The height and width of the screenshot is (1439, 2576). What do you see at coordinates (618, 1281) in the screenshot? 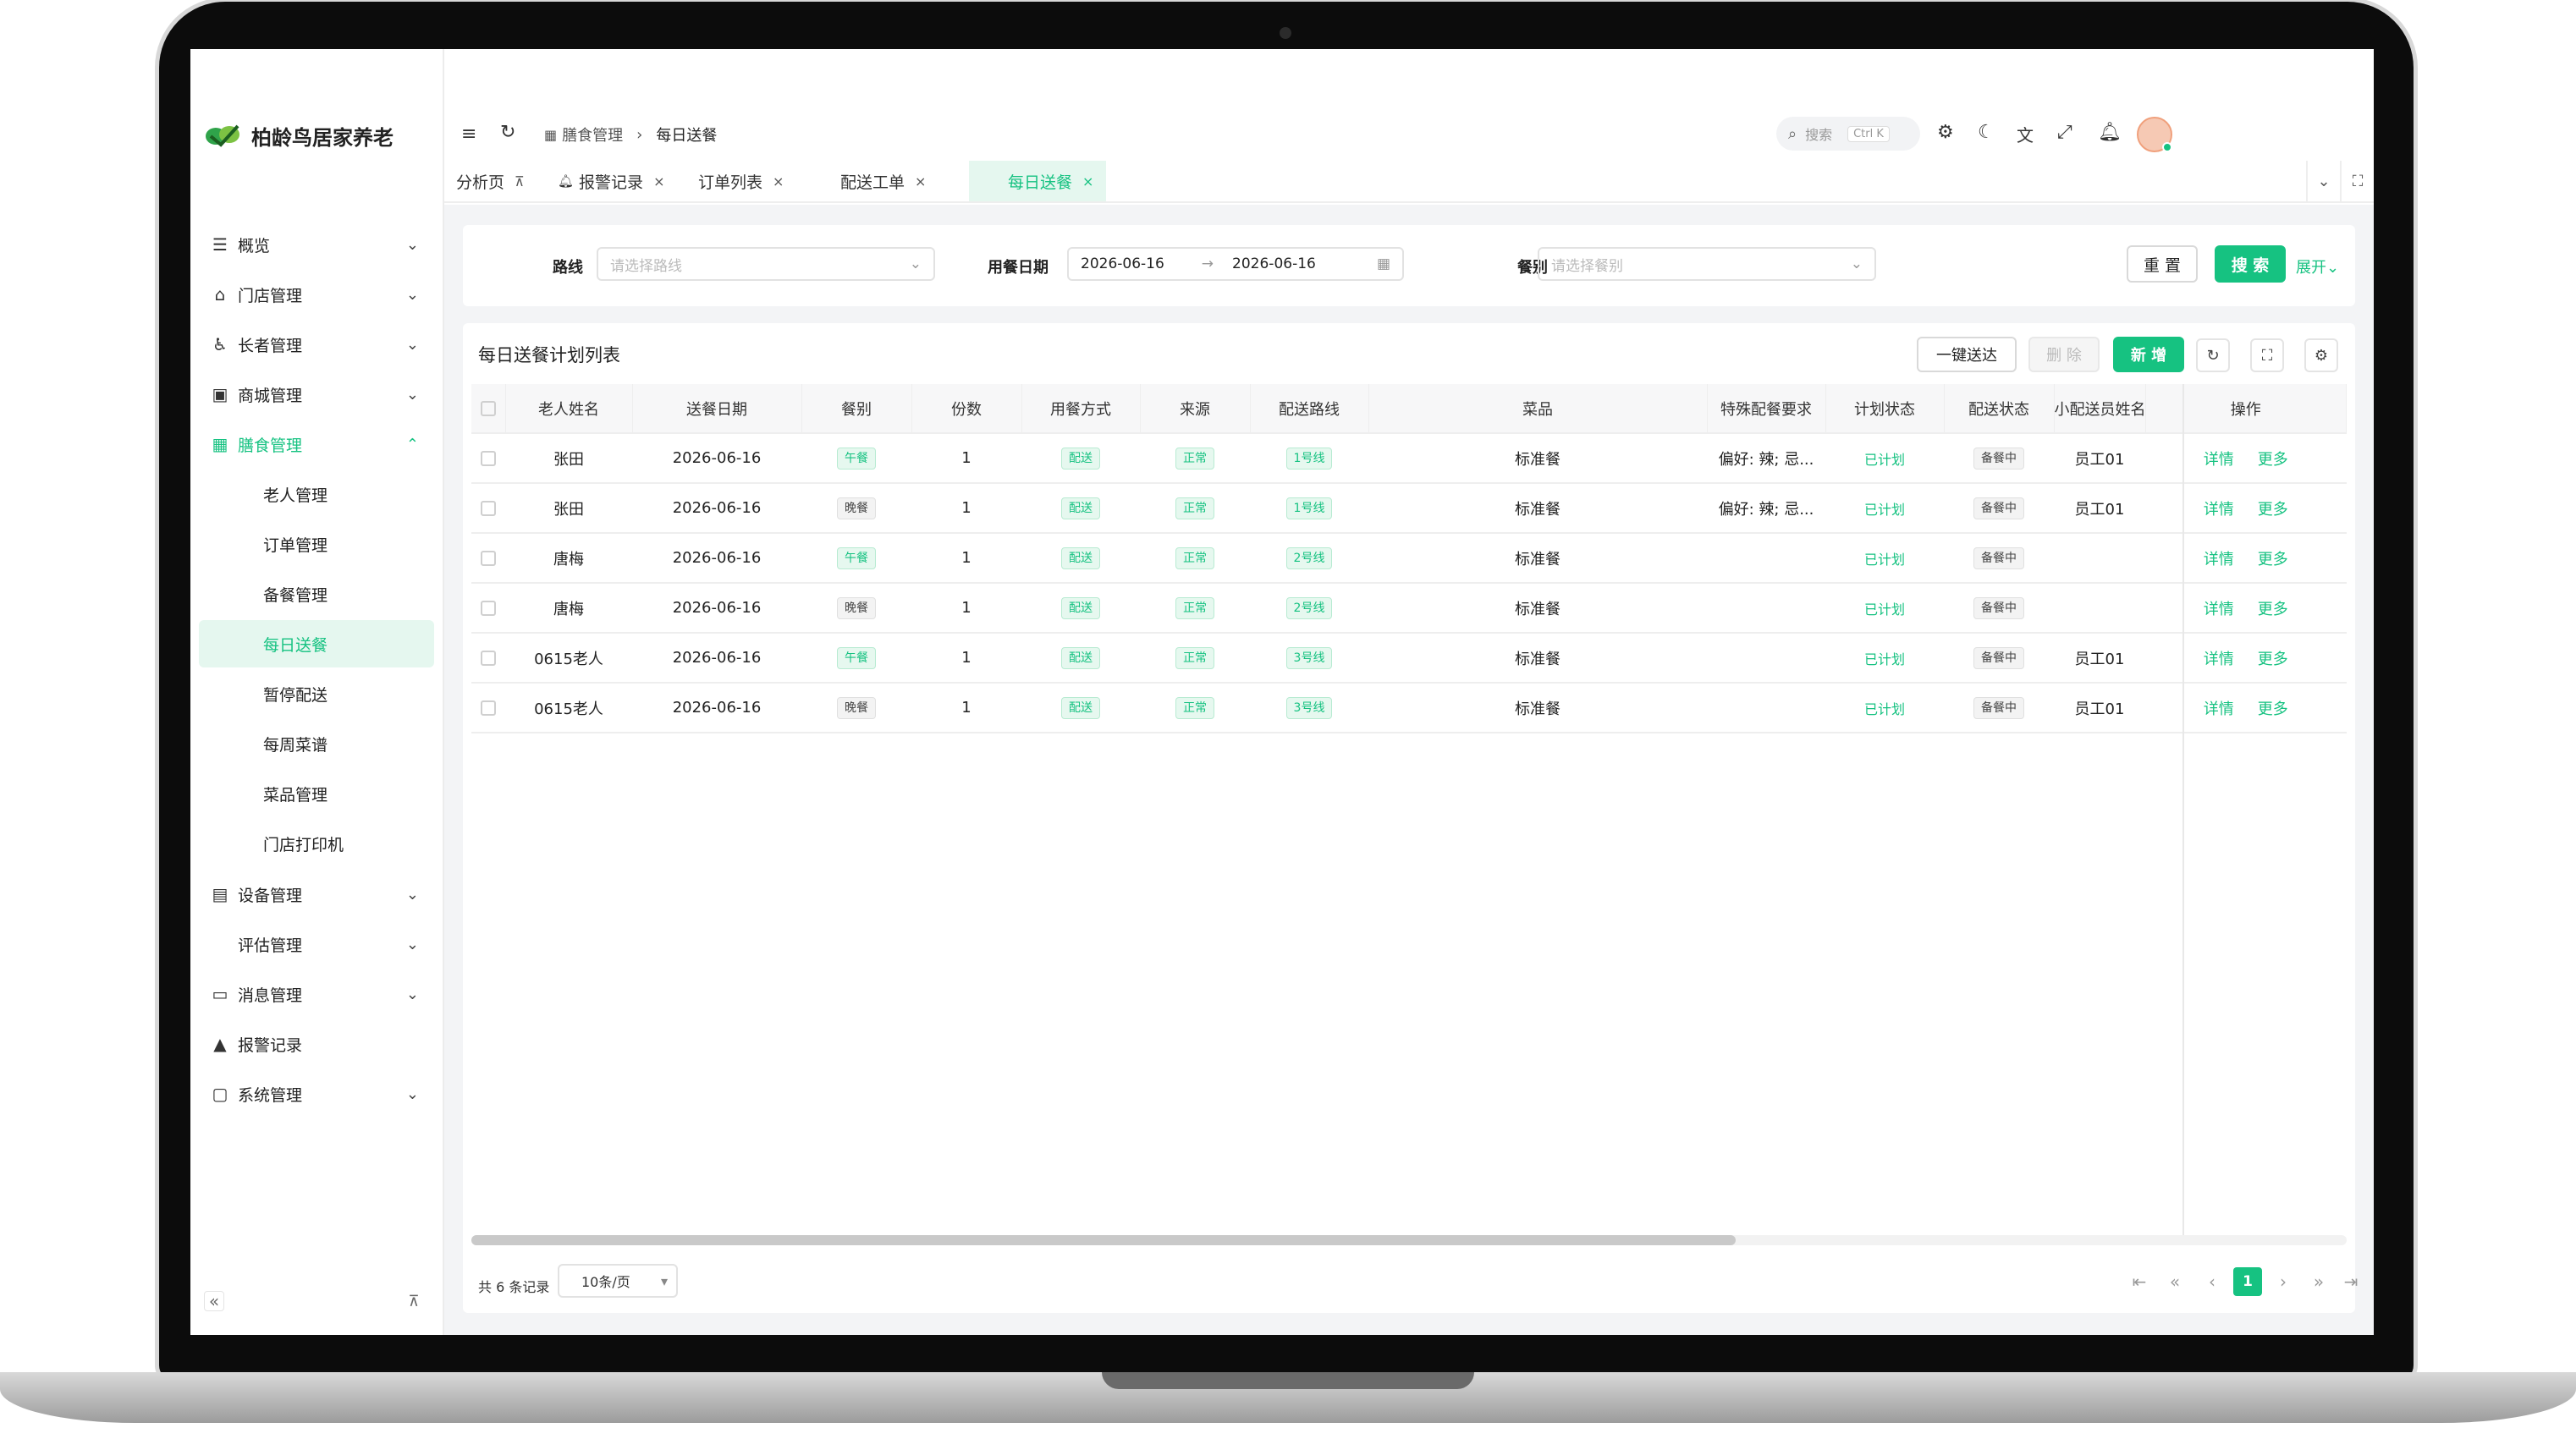
I see `page-size-select: 10条/页 ▾` at bounding box center [618, 1281].